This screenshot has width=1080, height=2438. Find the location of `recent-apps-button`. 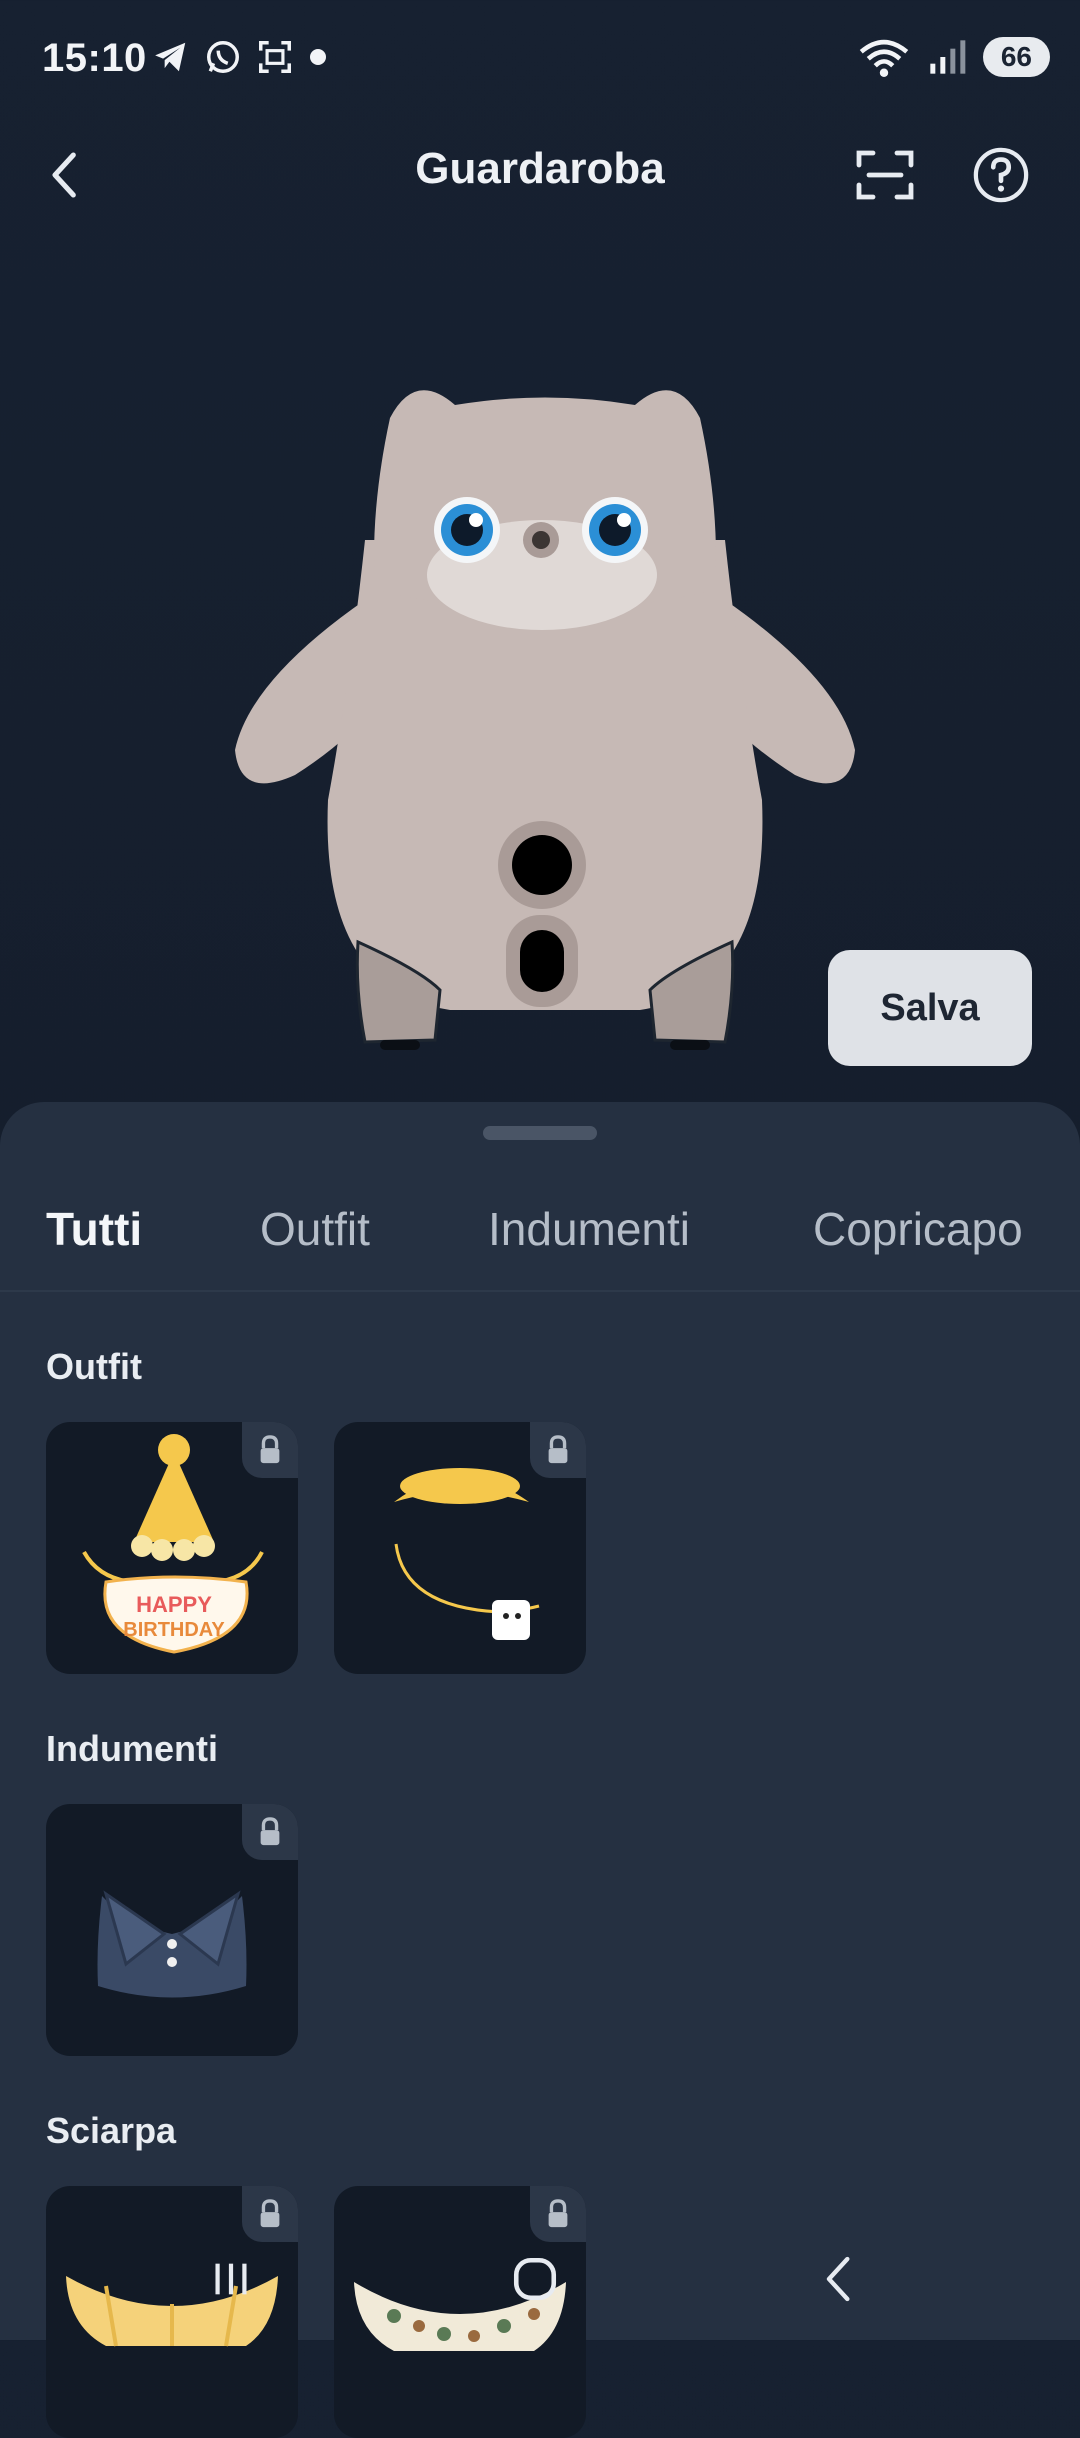

recent-apps-button is located at coordinates (231, 2279).